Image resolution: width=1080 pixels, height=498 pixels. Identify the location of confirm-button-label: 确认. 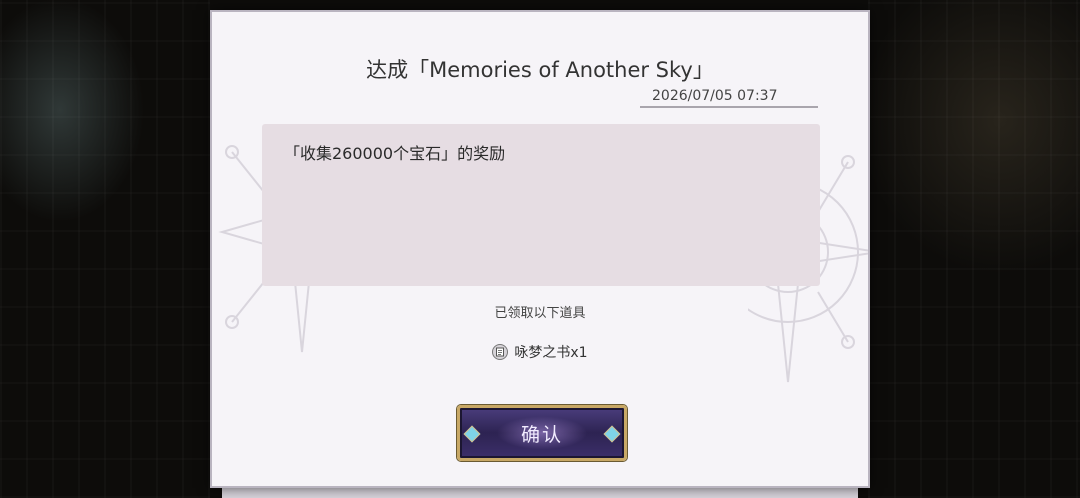
(541, 434).